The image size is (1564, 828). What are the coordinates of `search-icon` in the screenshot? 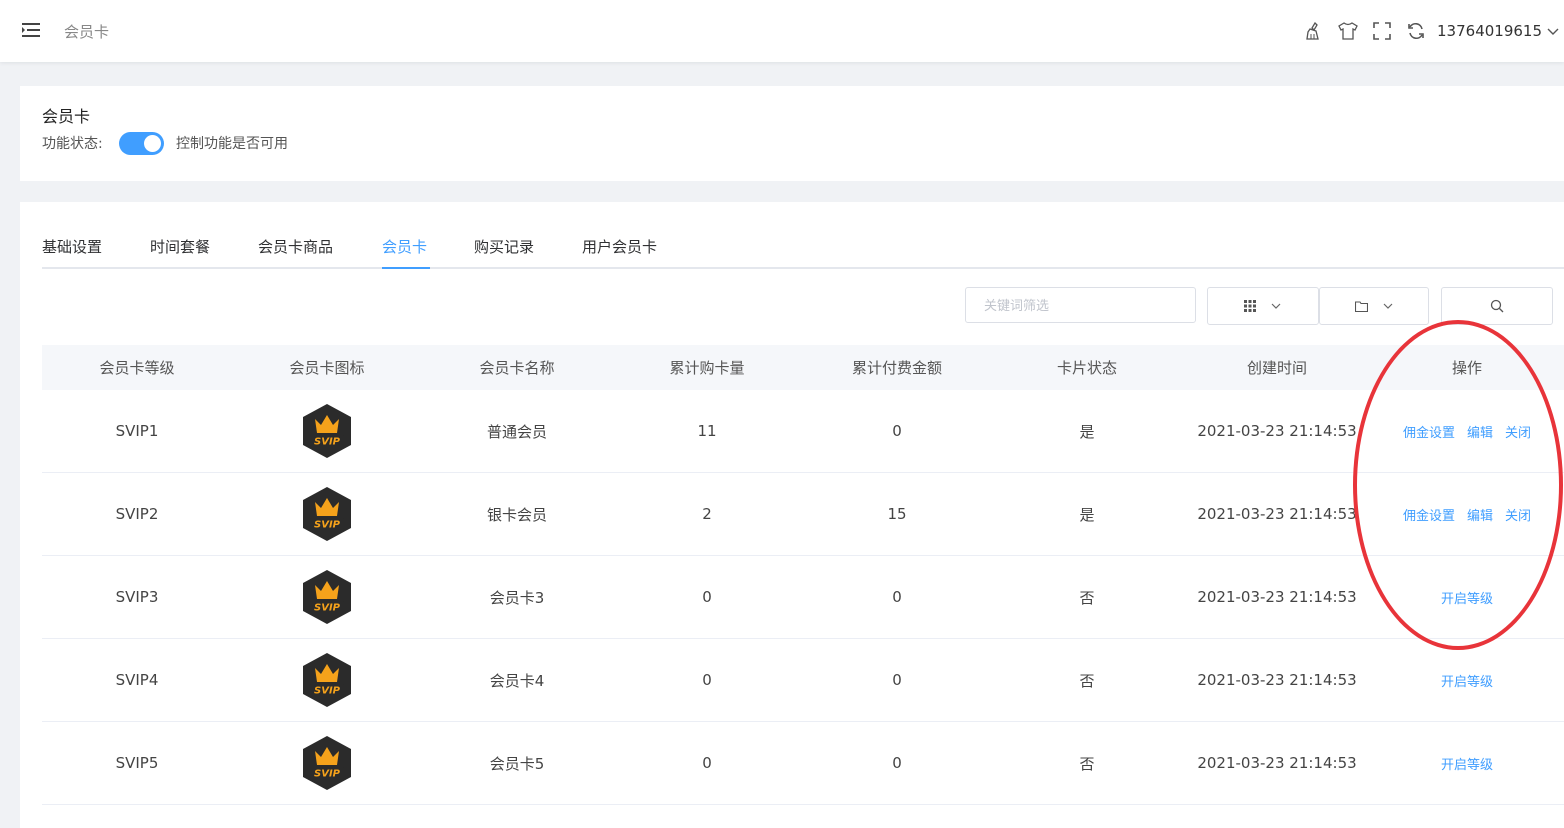 It's located at (1497, 306).